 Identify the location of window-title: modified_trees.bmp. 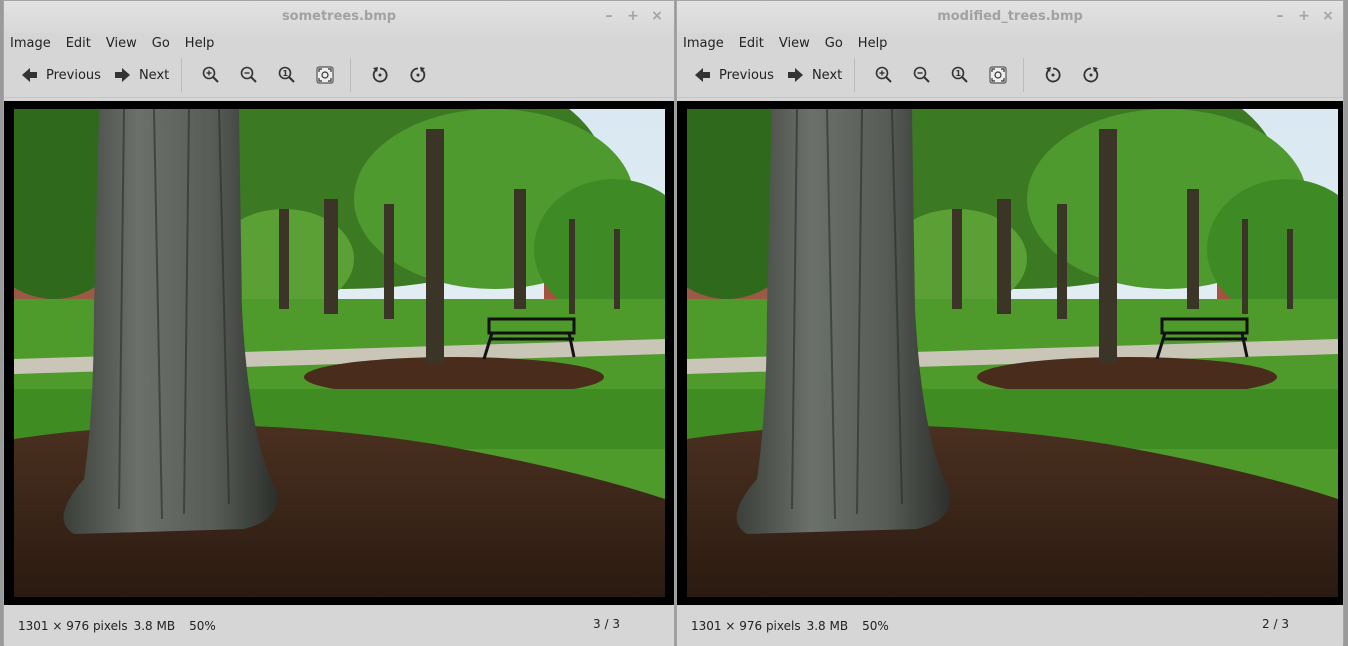
(1010, 16).